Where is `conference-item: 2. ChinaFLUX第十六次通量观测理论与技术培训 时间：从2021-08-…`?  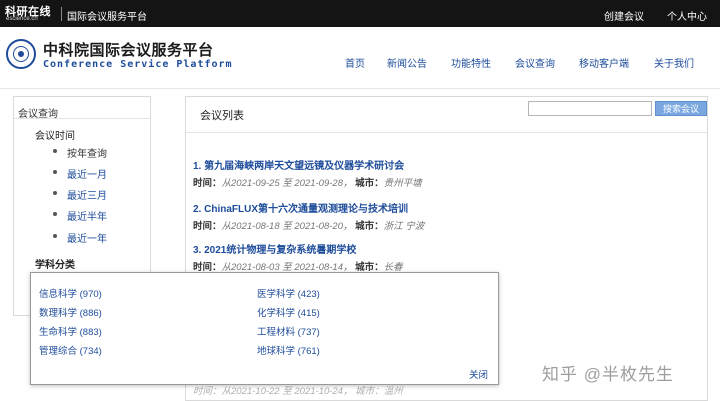
conference-item: 2. ChinaFLUX第十六次通量观测理论与技术培训 时间：从2021-08-… is located at coordinates (443, 216).